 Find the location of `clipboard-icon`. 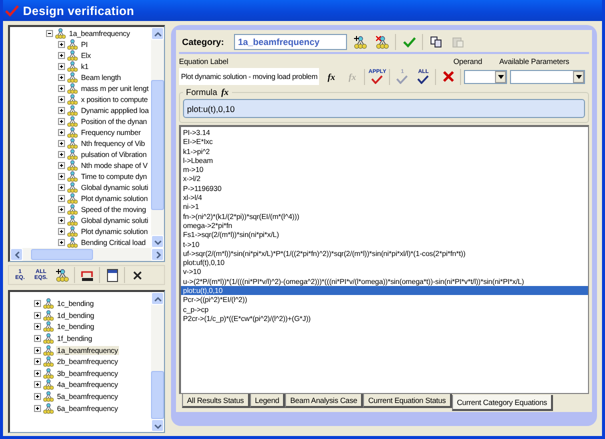

clipboard-icon is located at coordinates (458, 42).